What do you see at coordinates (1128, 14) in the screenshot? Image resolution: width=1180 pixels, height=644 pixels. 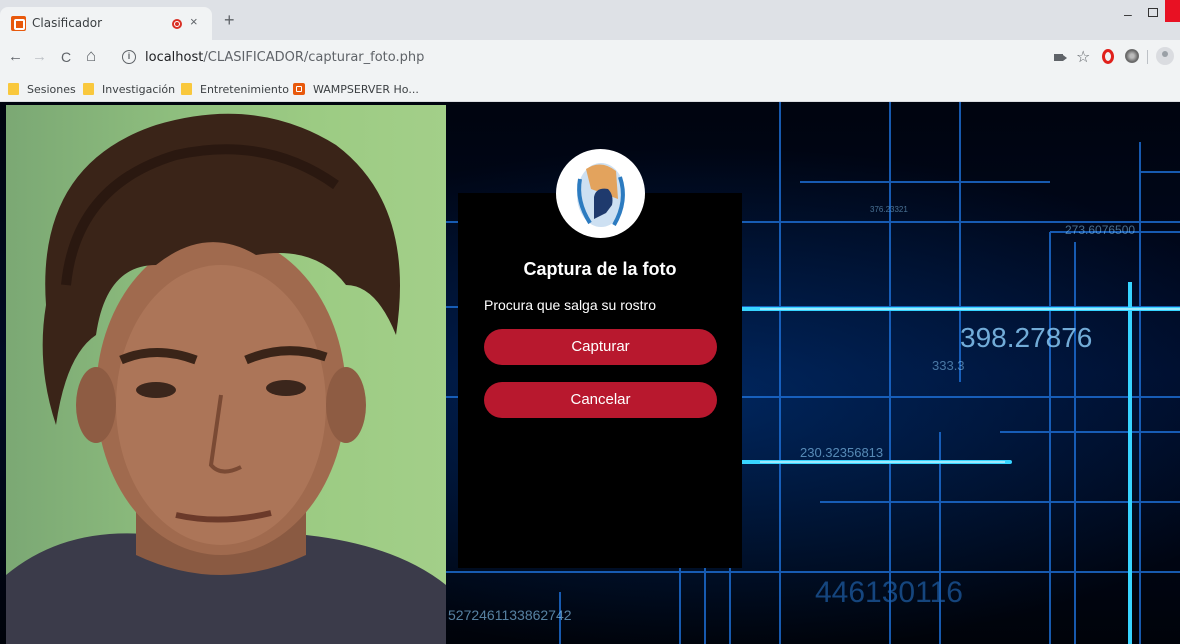 I see `window-minimize-button: –` at bounding box center [1128, 14].